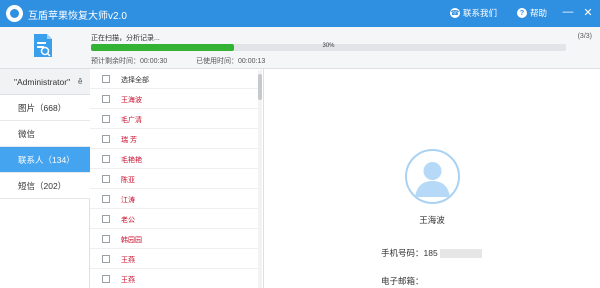 This screenshot has width=600, height=288. What do you see at coordinates (174, 79) in the screenshot?
I see `select-all-row: 选择全部` at bounding box center [174, 79].